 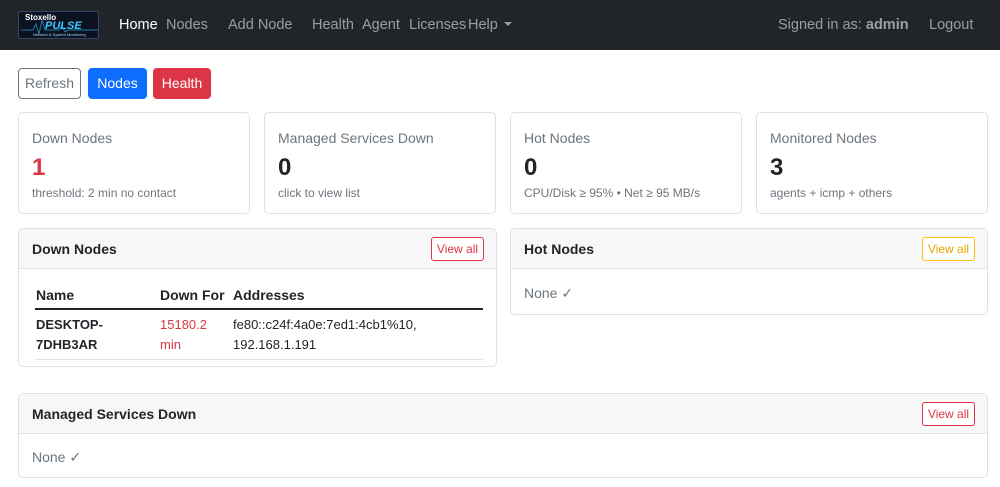 What do you see at coordinates (183, 334) in the screenshot?
I see `cell-down-for: 15180.2 min` at bounding box center [183, 334].